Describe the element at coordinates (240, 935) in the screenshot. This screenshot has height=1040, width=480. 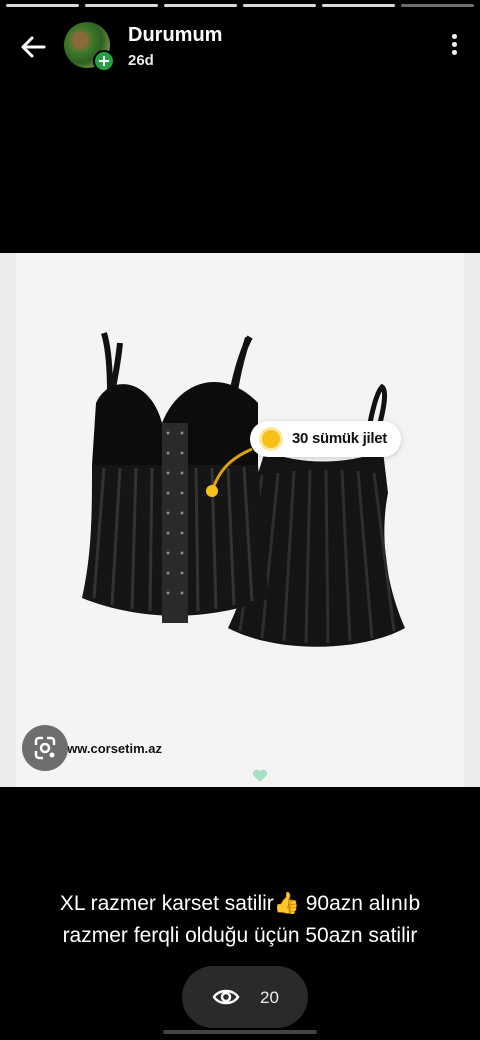
I see `caption-line: razmer ferqli olduğu üçün 50azn satilir` at that location.